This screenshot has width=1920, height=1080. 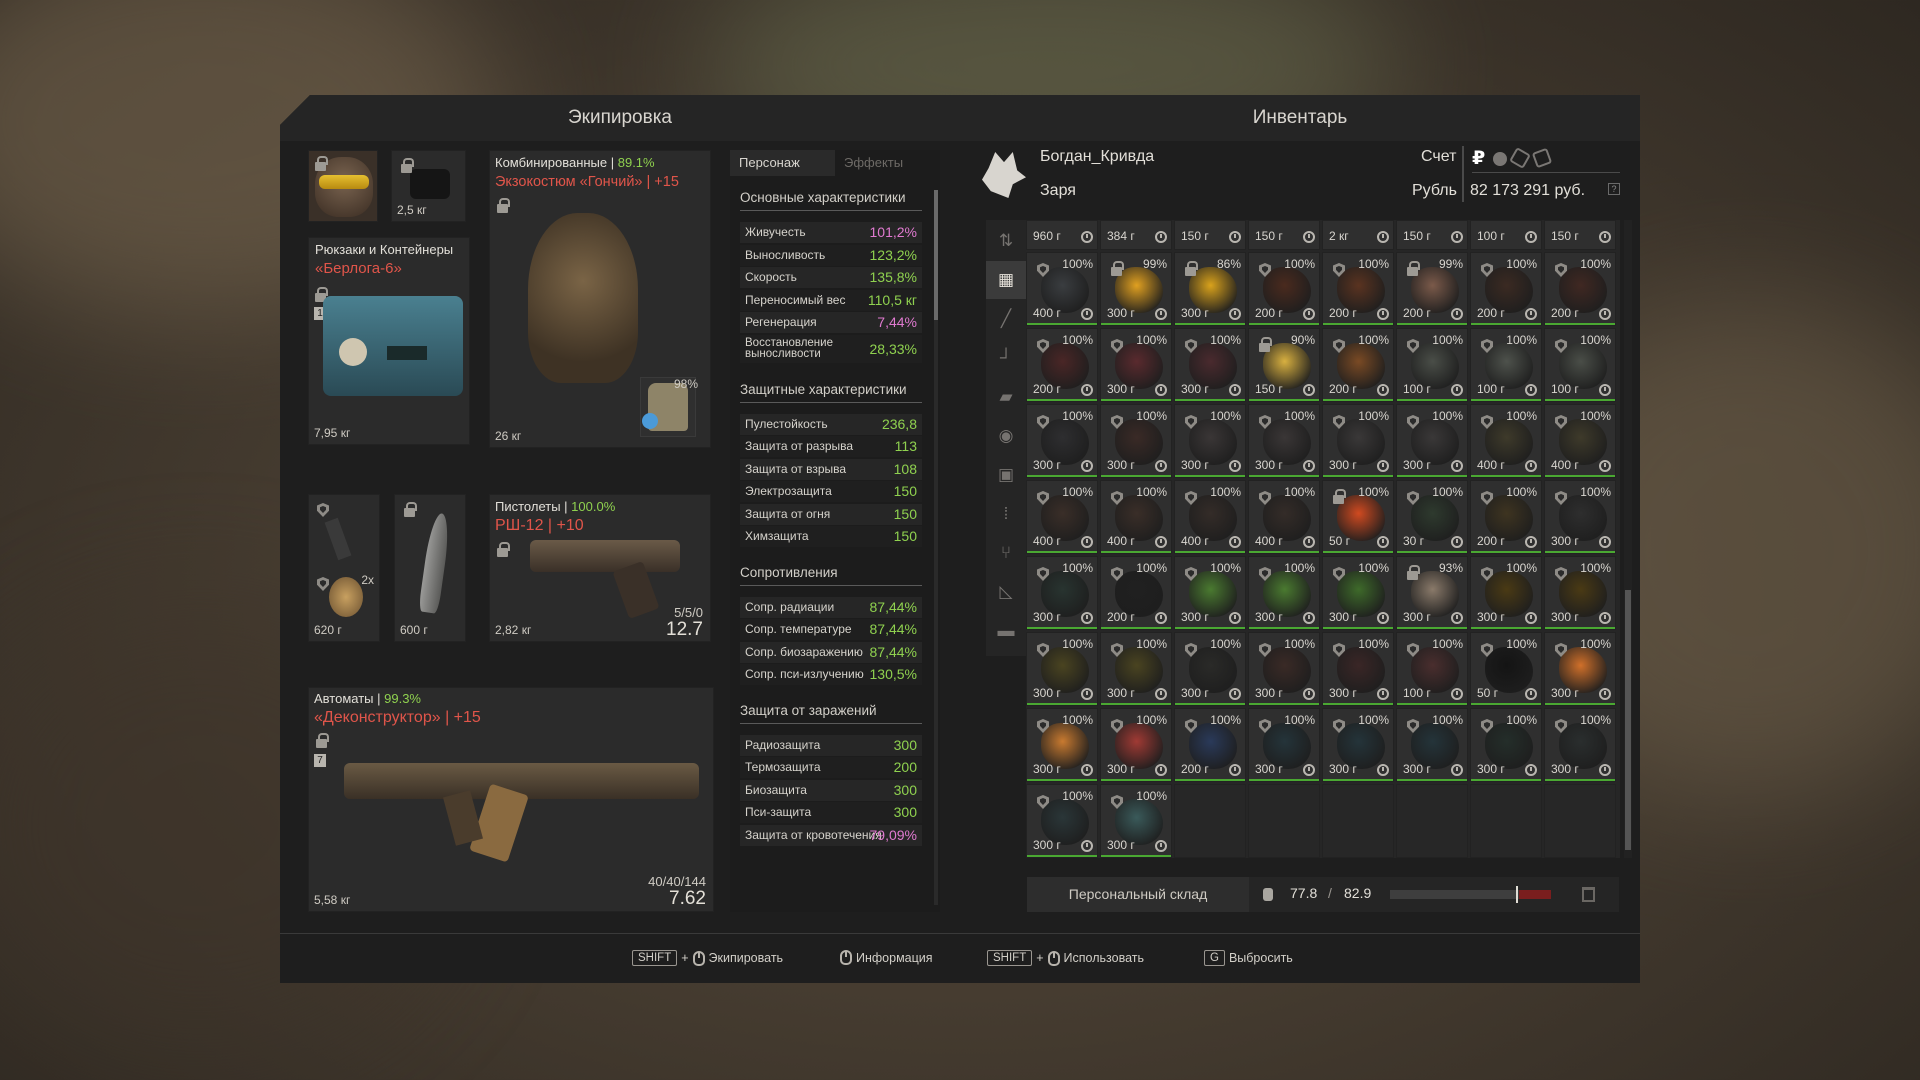 What do you see at coordinates (1432, 517) in the screenshot?
I see `inventory-item: 100% 30 г` at bounding box center [1432, 517].